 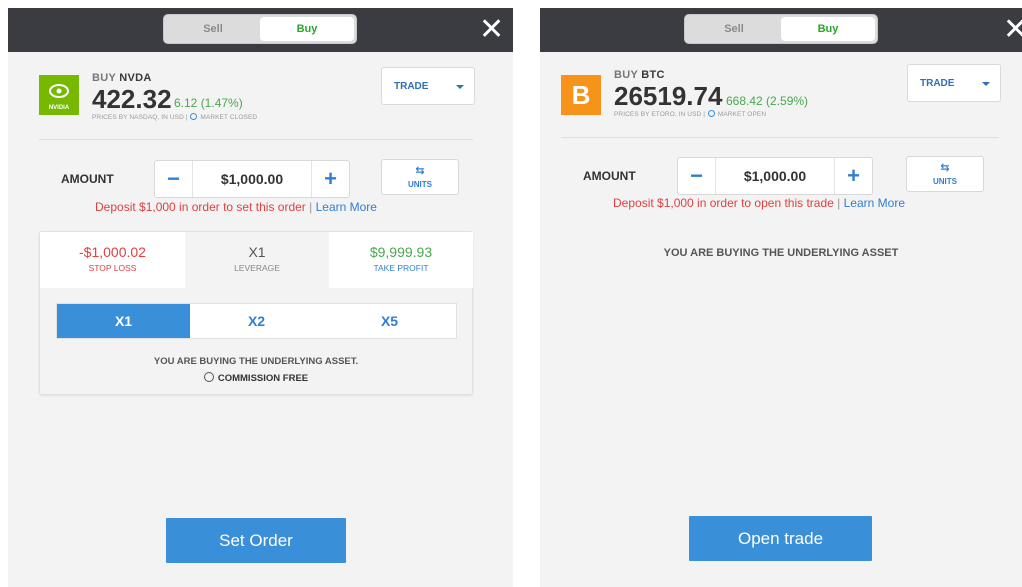 I want to click on market-status: MARKET CLOSED, so click(x=229, y=117).